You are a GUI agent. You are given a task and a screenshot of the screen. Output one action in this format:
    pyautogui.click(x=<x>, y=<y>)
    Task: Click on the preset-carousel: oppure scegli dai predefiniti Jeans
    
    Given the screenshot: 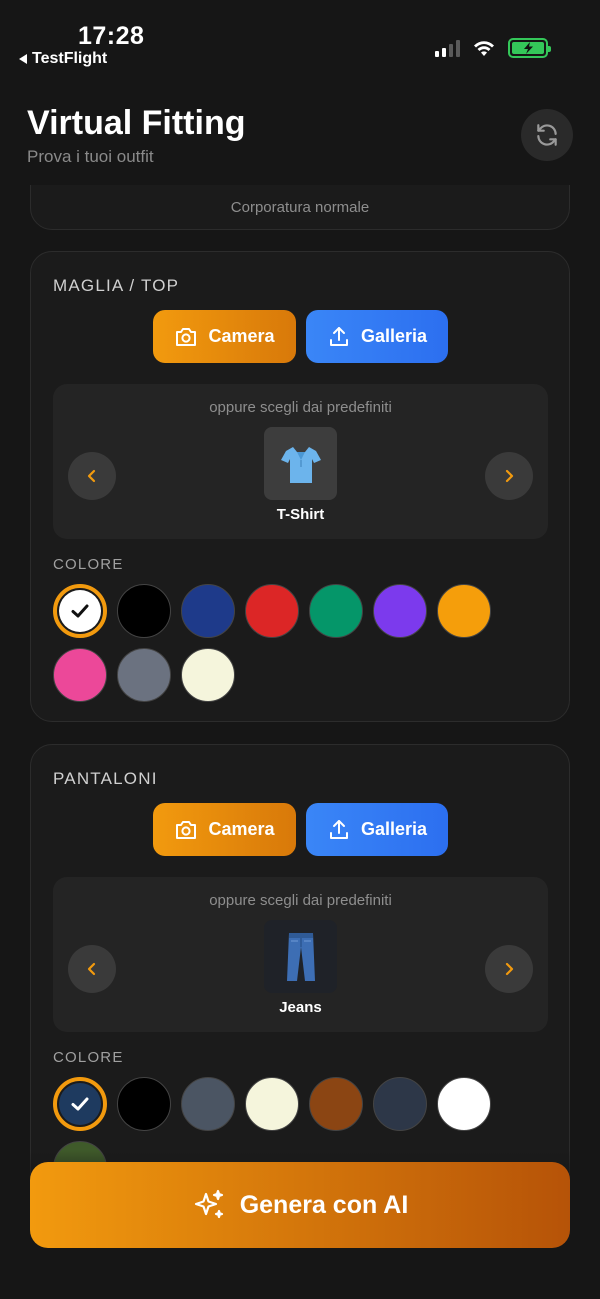 What is the action you would take?
    pyautogui.click(x=300, y=954)
    